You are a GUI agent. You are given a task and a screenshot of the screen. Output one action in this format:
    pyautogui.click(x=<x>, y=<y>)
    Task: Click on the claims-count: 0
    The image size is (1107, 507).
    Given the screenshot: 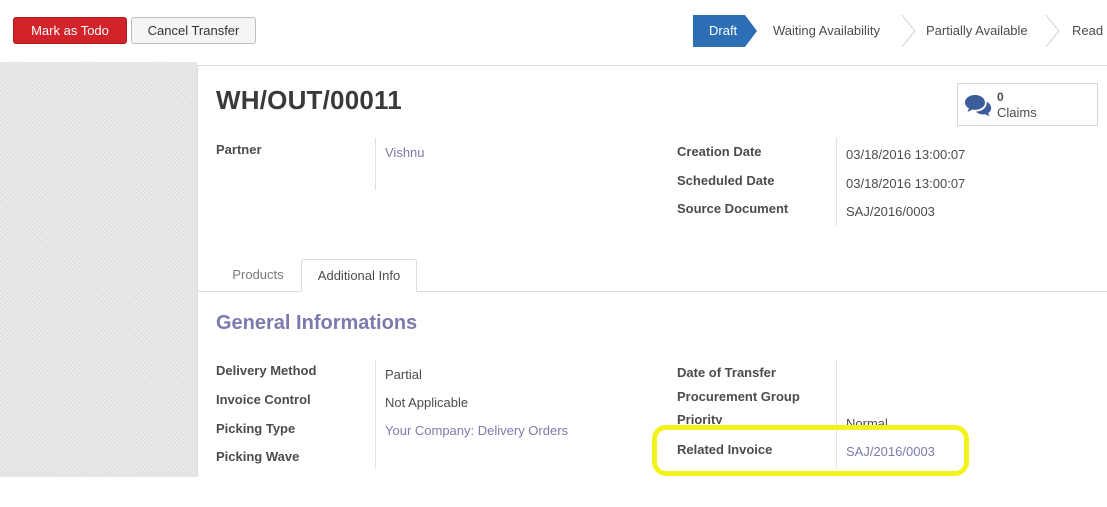 What is the action you would take?
    pyautogui.click(x=1000, y=97)
    